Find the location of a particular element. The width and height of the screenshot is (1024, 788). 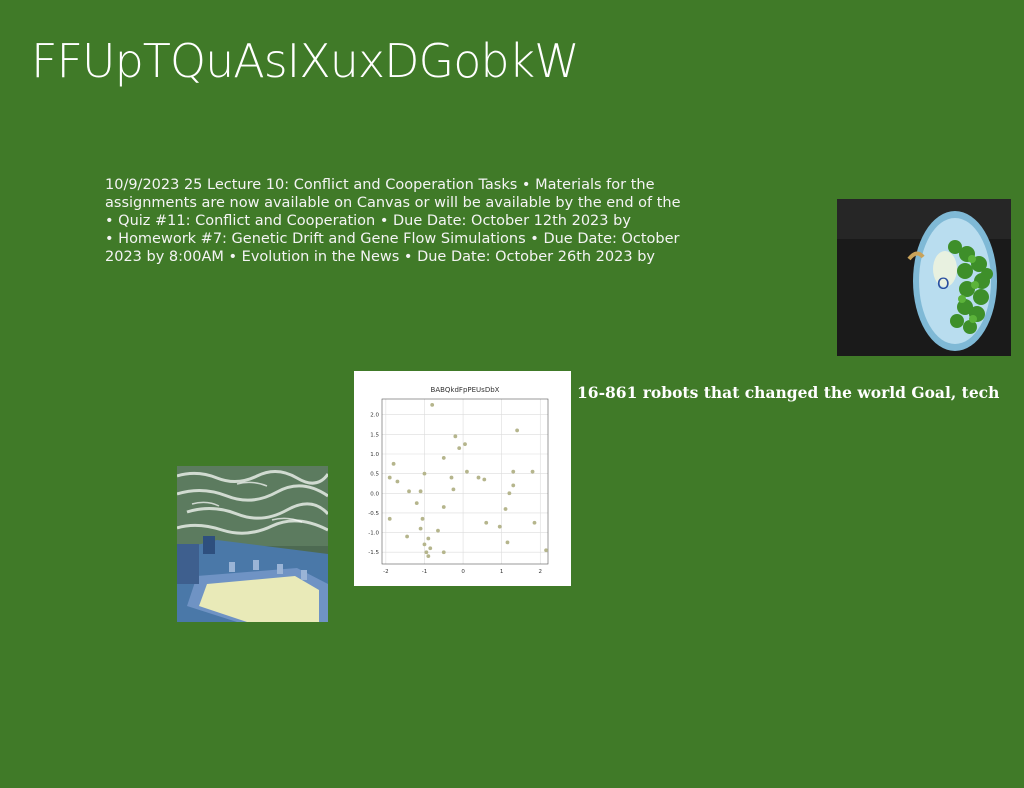

plate-image: O is located at coordinates (924, 277).